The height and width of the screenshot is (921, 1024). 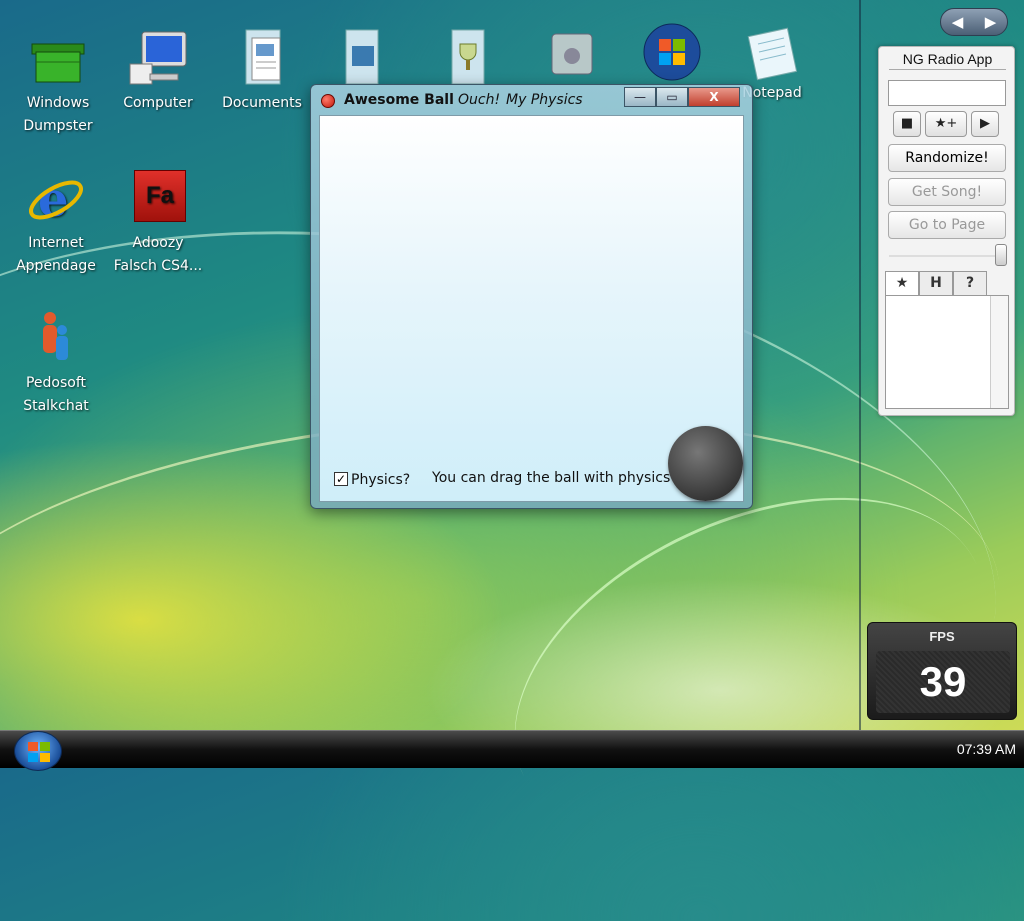 I want to click on window-subtitle-physics: My Physics, so click(x=544, y=100).